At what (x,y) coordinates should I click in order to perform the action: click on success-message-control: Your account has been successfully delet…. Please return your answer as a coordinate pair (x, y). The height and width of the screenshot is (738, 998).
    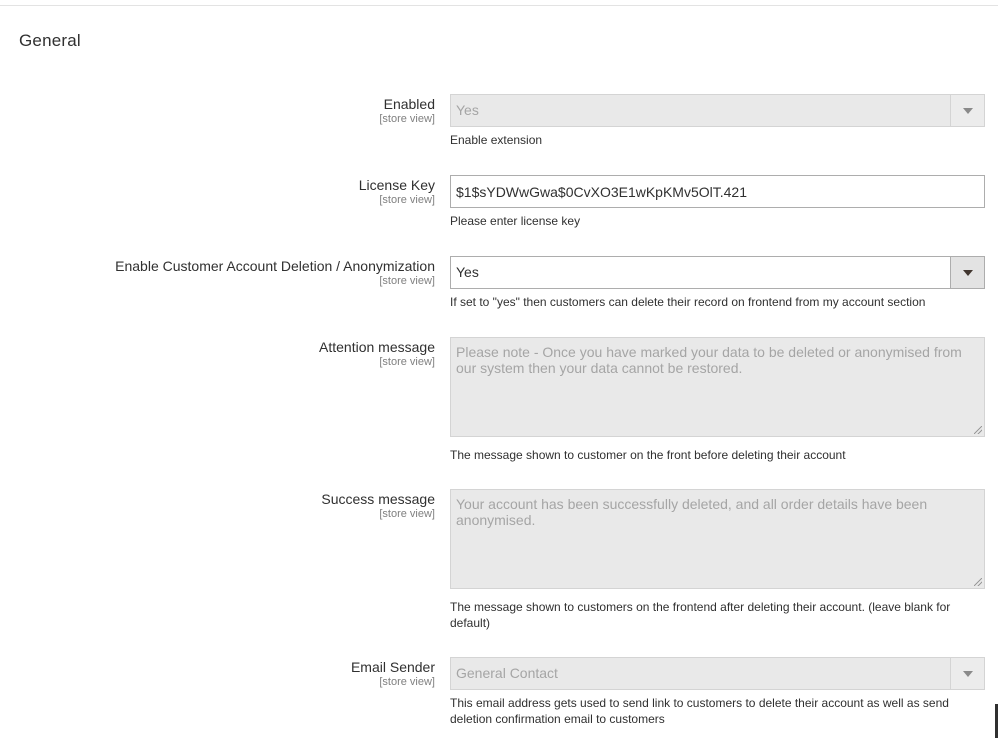
    Looking at the image, I should click on (717, 560).